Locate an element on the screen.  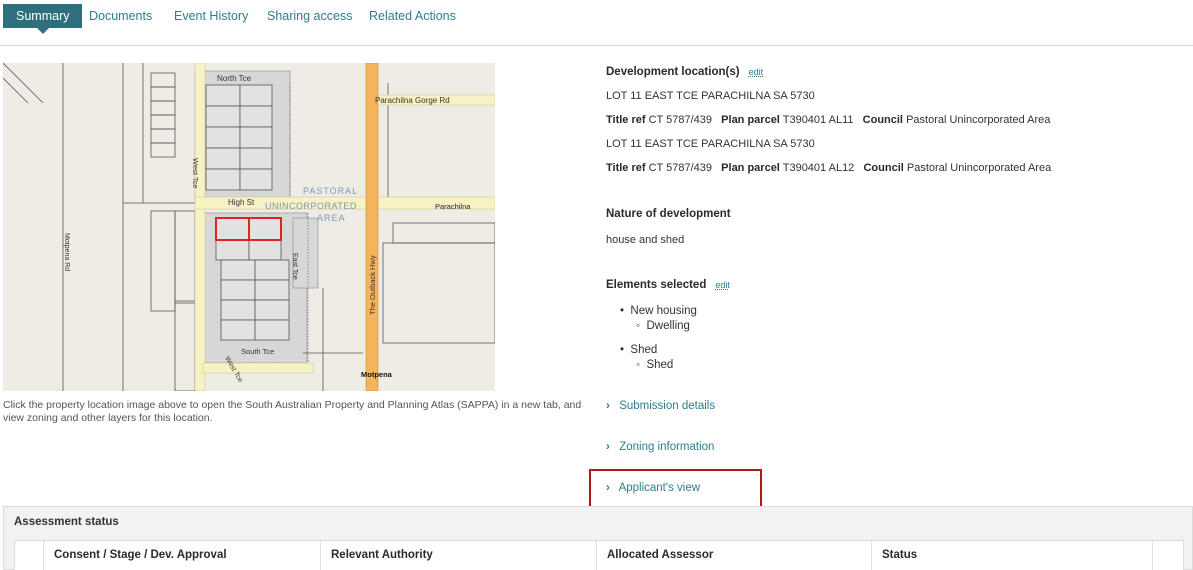
plan-parcel-value: T390401 AL12 is located at coordinates (818, 168).